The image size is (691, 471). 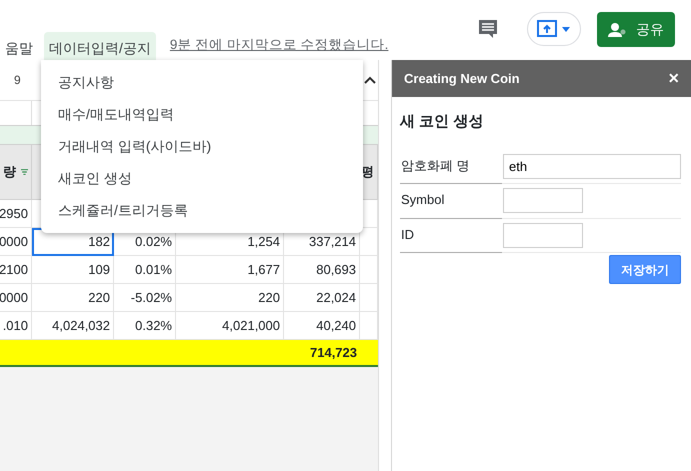 I want to click on menu-option: 스케쥴러/트리거등록, so click(x=202, y=210).